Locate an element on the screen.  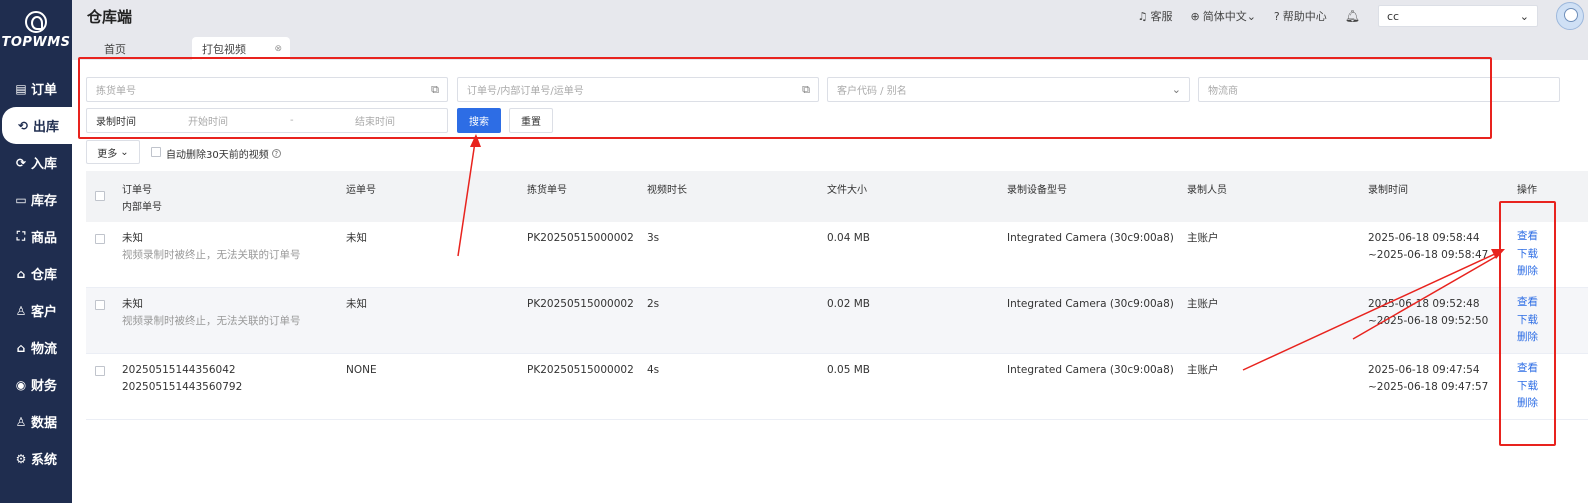
more-label: 更多 is located at coordinates (107, 154).